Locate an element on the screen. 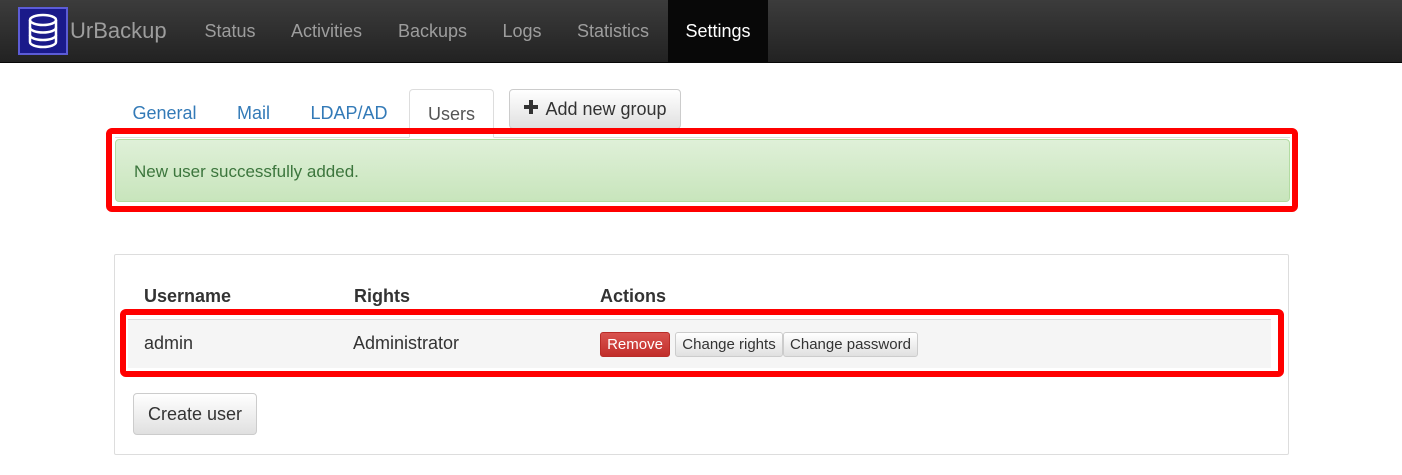 This screenshot has width=1402, height=475. change-rights-button: Change rights is located at coordinates (729, 344).